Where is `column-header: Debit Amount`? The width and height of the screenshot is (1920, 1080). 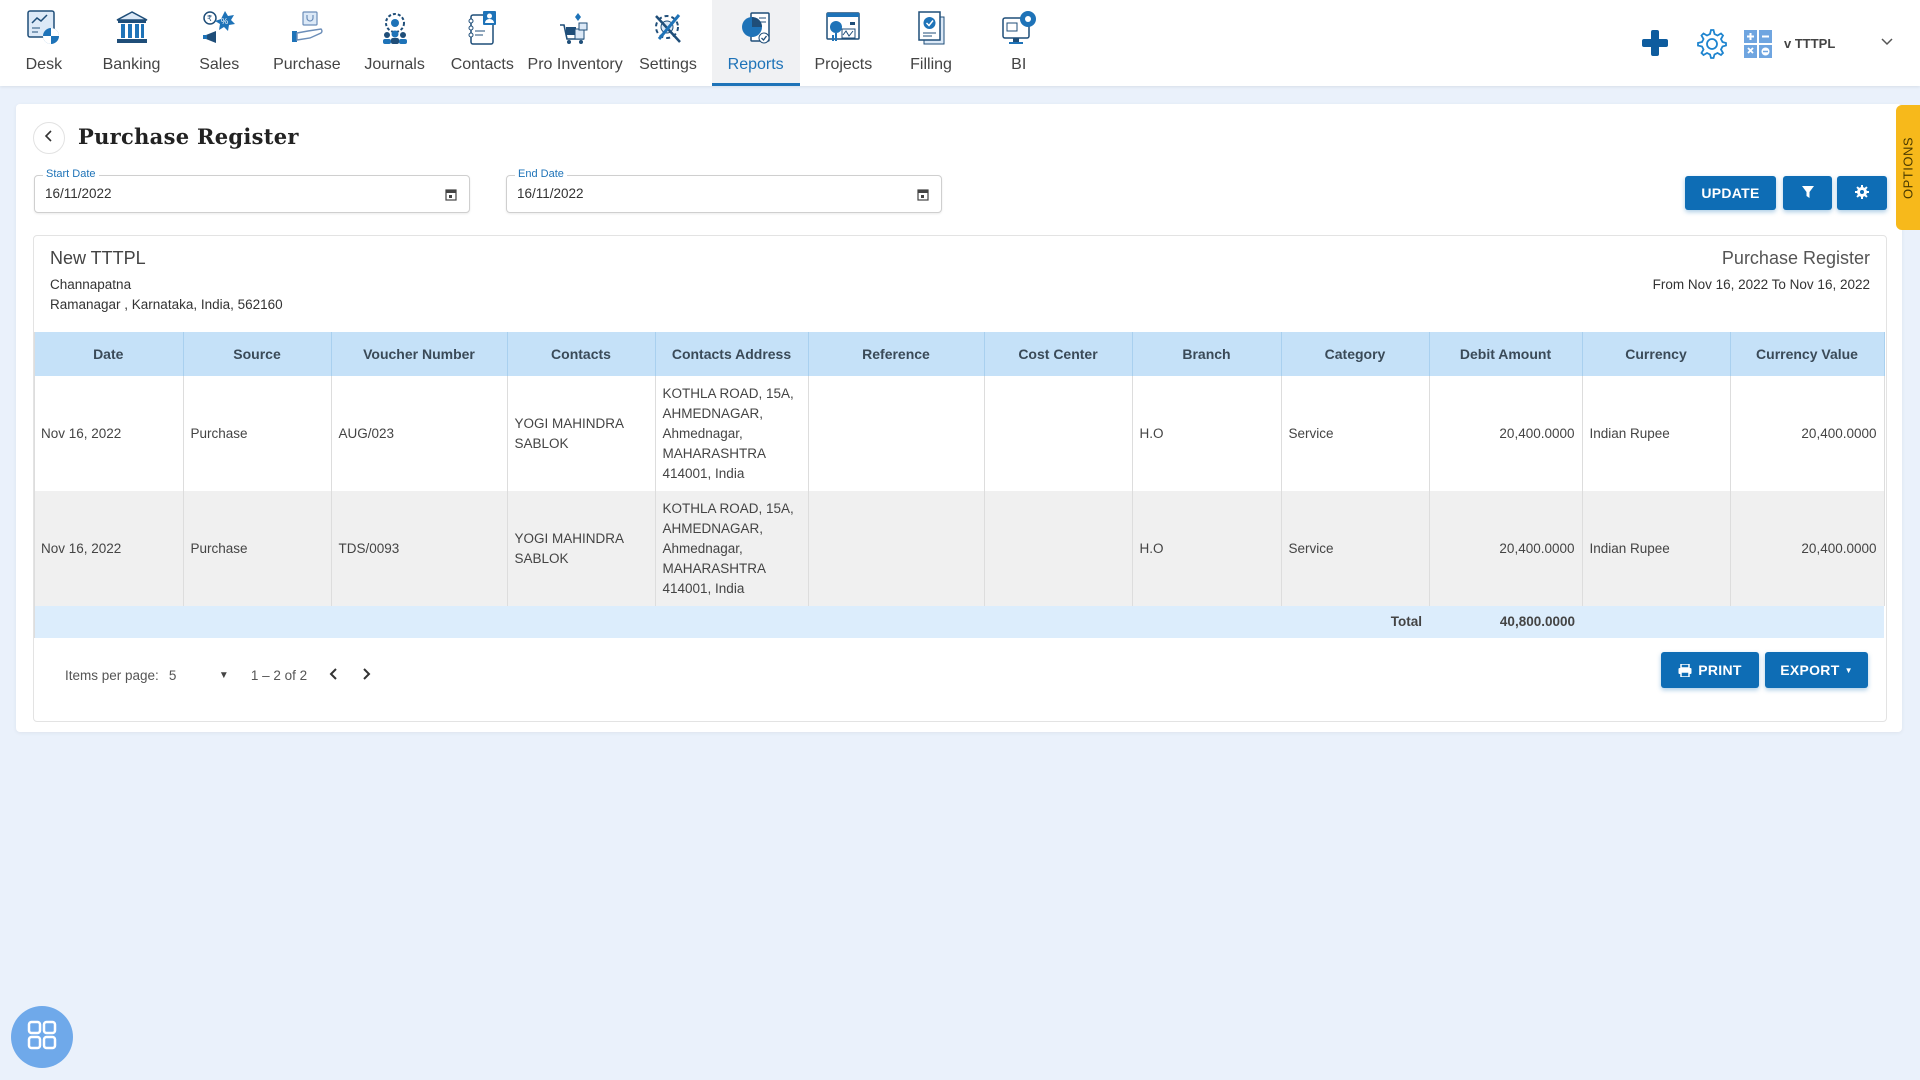
column-header: Debit Amount is located at coordinates (1506, 354).